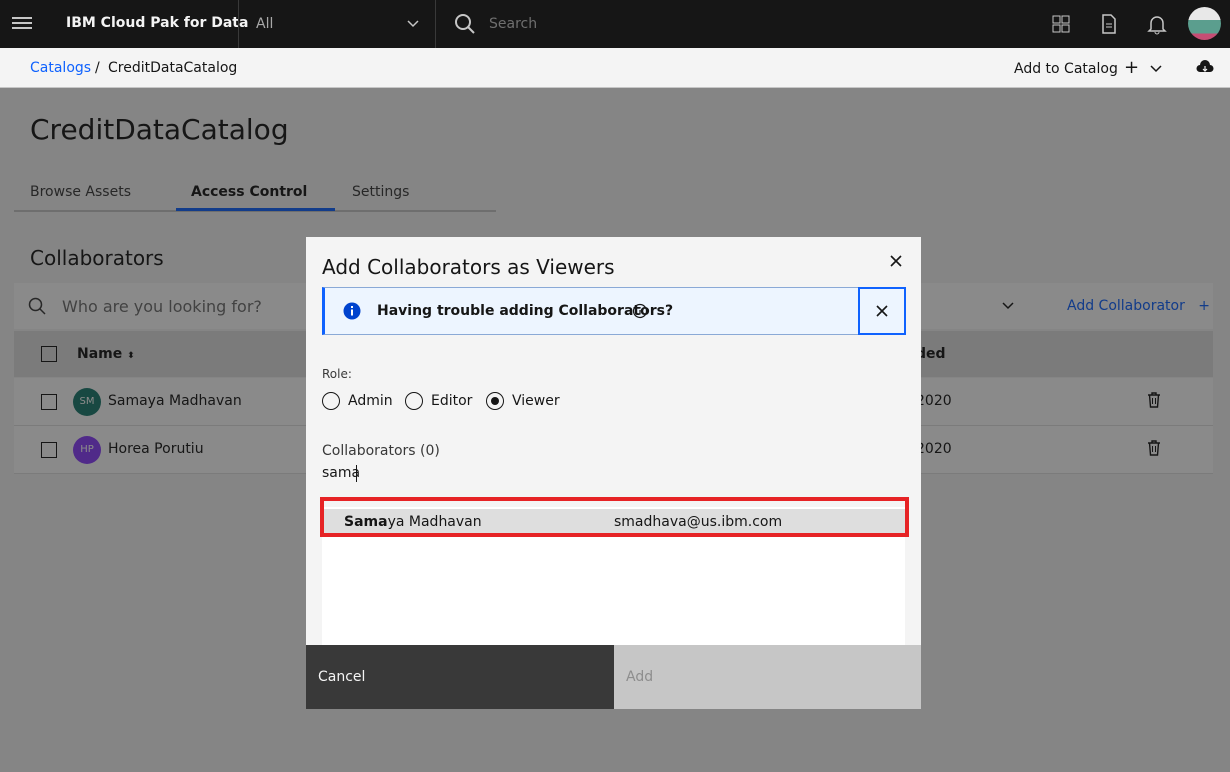  Describe the element at coordinates (640, 677) in the screenshot. I see `add-label: Add` at that location.